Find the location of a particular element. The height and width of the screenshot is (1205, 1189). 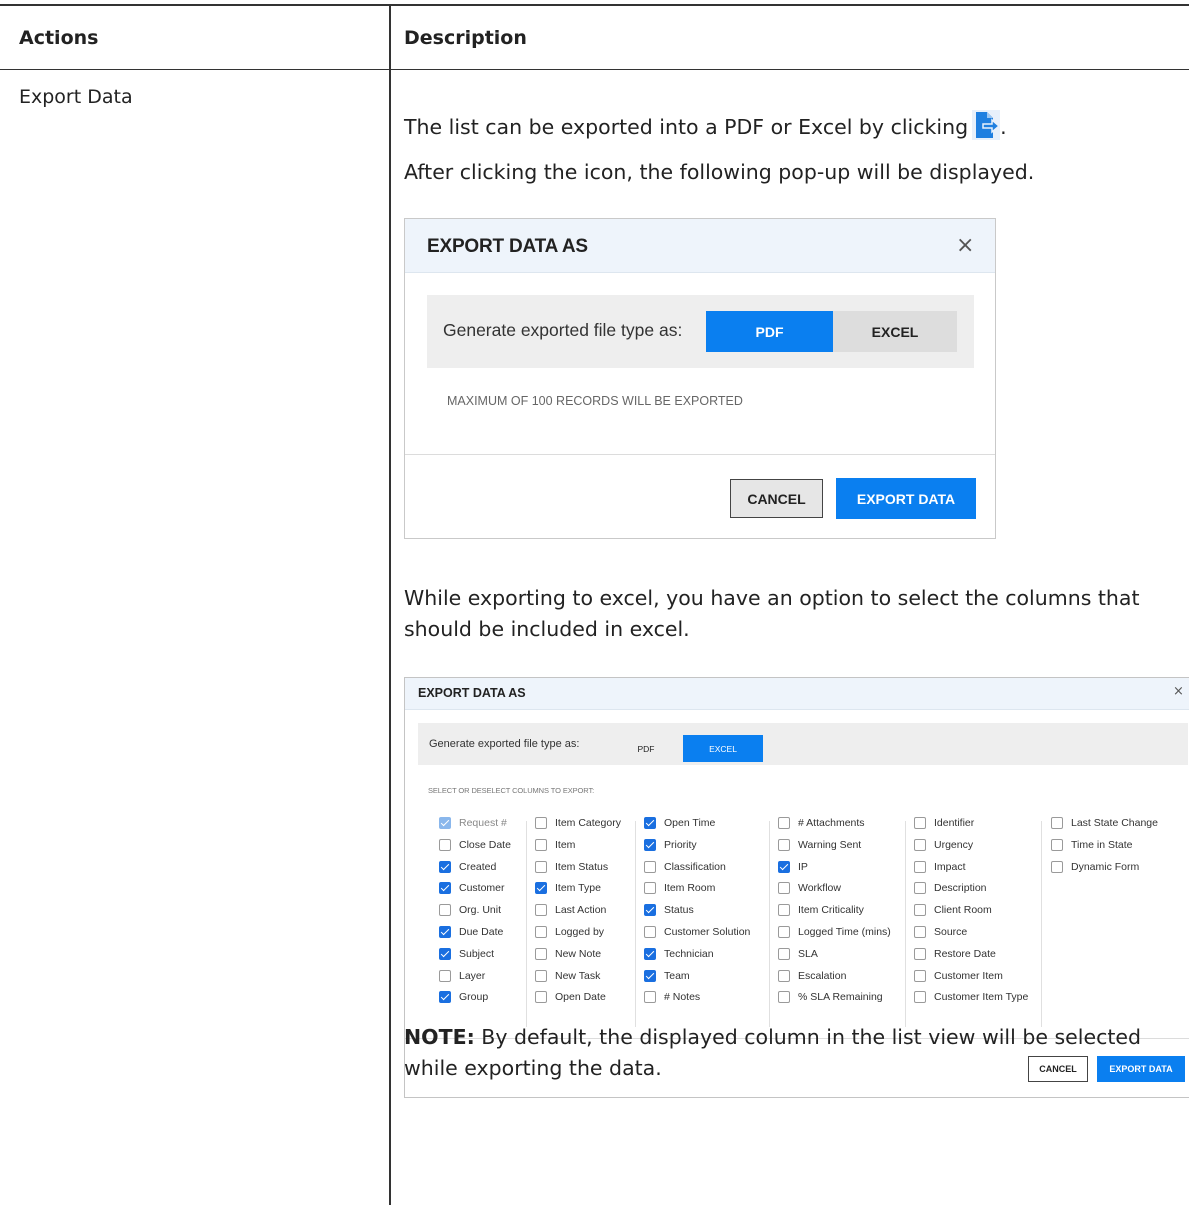

column-option: IP is located at coordinates (793, 867).